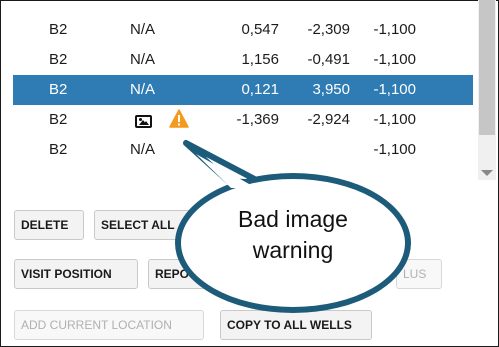 This screenshot has height=347, width=499. I want to click on vertical-scrollbar, so click(487, 90).